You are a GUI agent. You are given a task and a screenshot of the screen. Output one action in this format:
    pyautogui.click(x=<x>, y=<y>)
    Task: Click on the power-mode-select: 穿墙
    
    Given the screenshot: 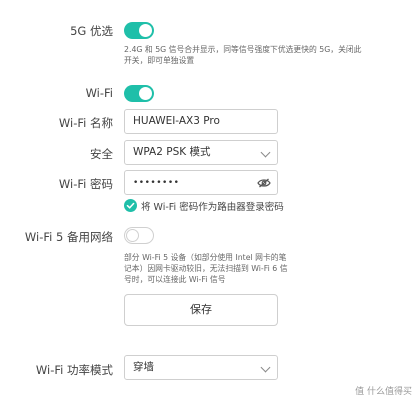 What is the action you would take?
    pyautogui.click(x=201, y=367)
    